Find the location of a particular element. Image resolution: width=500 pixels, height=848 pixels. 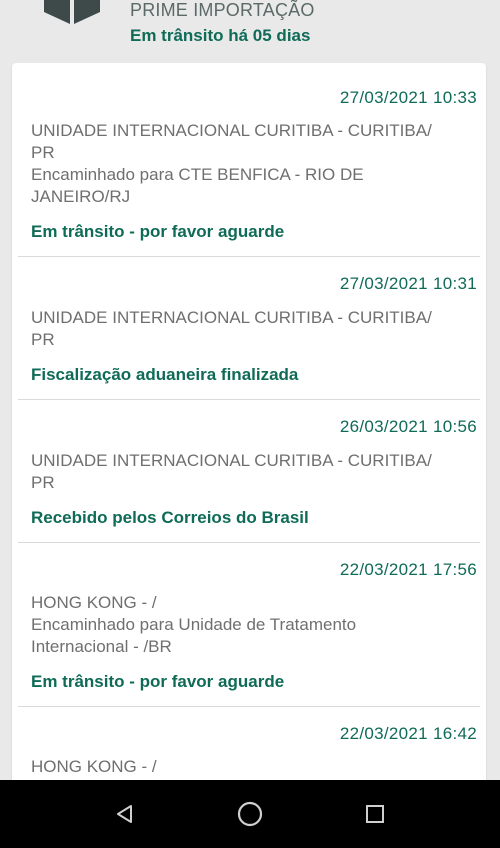

back-button is located at coordinates (125, 814).